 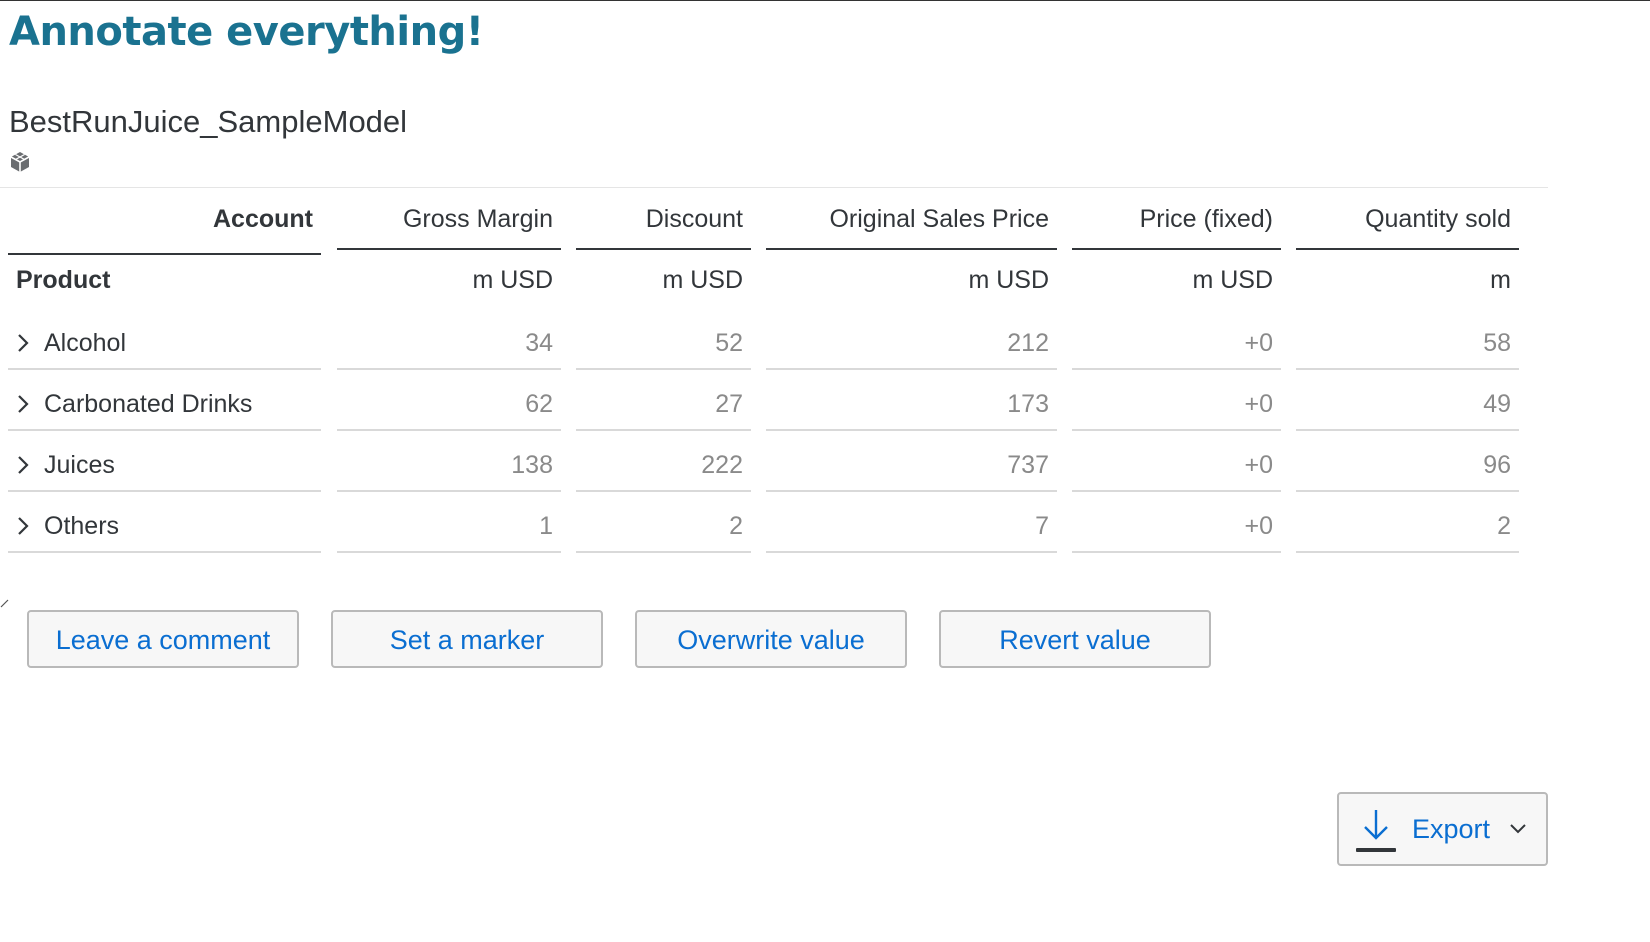 I want to click on column-header-discount: Discount, so click(x=663, y=227).